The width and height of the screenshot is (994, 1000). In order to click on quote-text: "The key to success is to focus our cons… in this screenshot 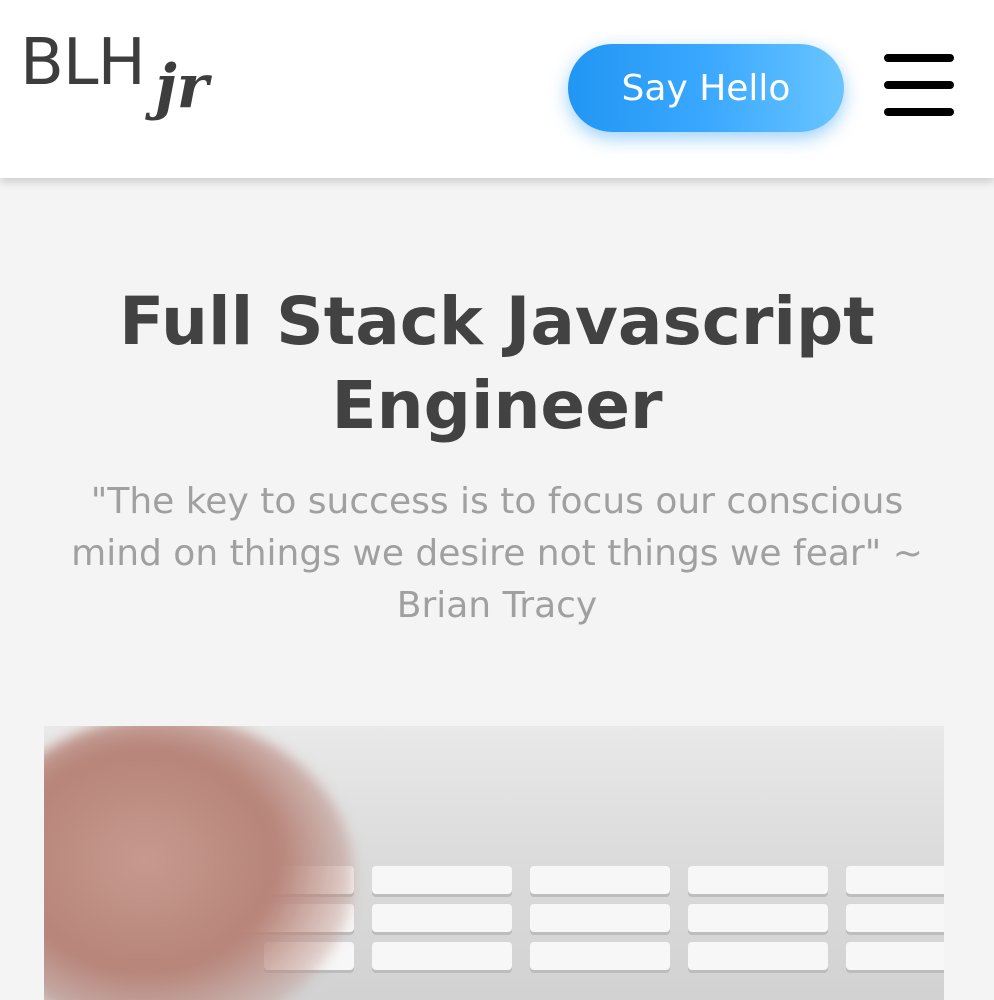, I will do `click(497, 553)`.